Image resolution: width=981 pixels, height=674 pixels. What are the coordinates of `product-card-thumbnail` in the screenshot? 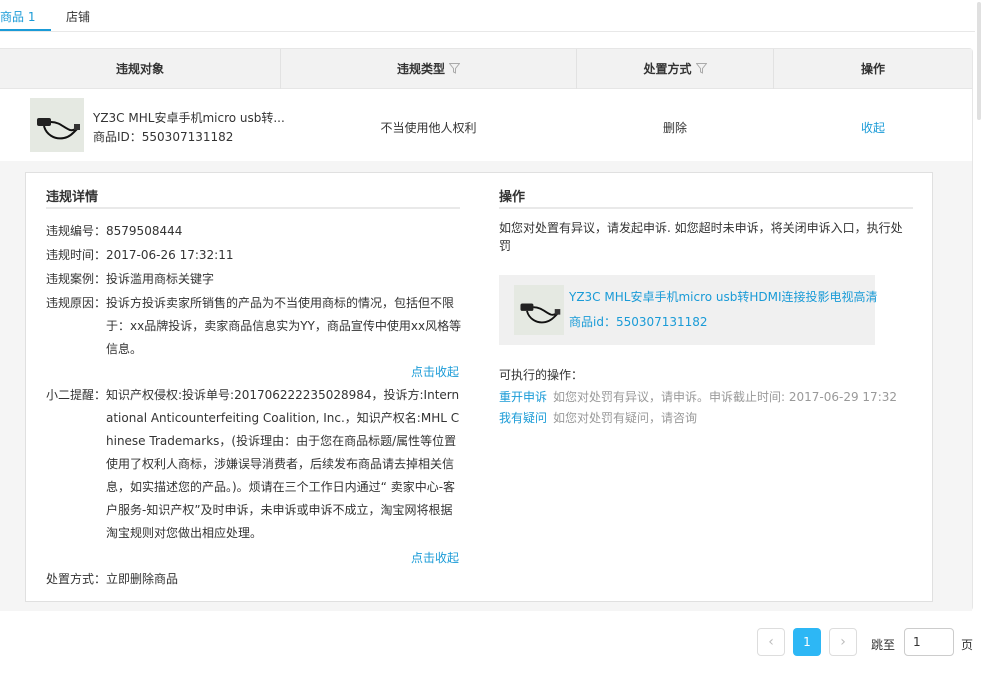 It's located at (539, 310).